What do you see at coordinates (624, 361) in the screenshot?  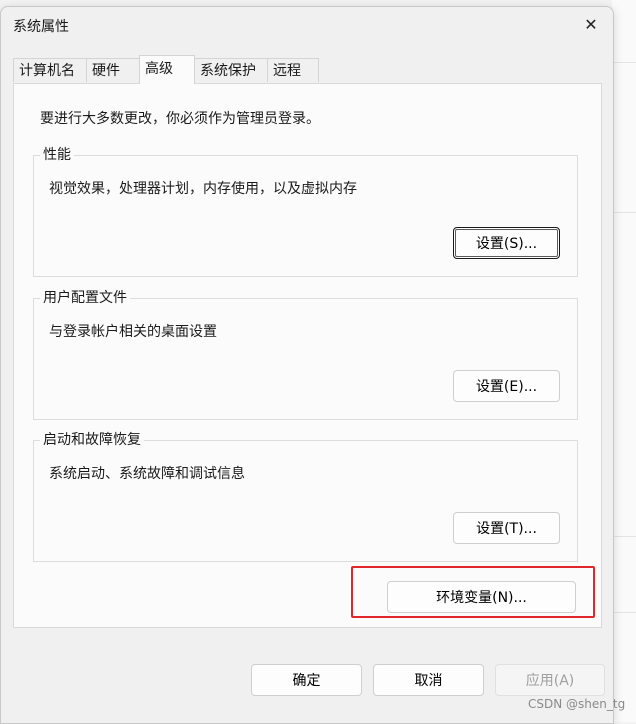 I see `background-window` at bounding box center [624, 361].